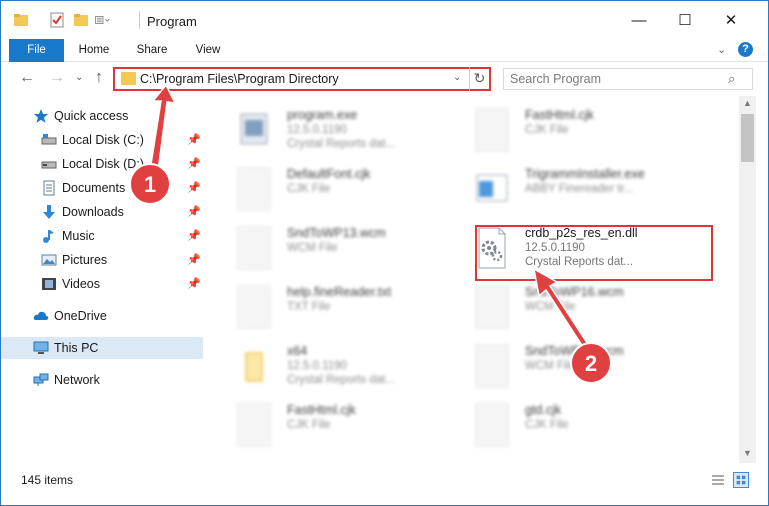 The height and width of the screenshot is (506, 769). Describe the element at coordinates (479, 79) in the screenshot. I see `refresh-icon: ↻` at that location.